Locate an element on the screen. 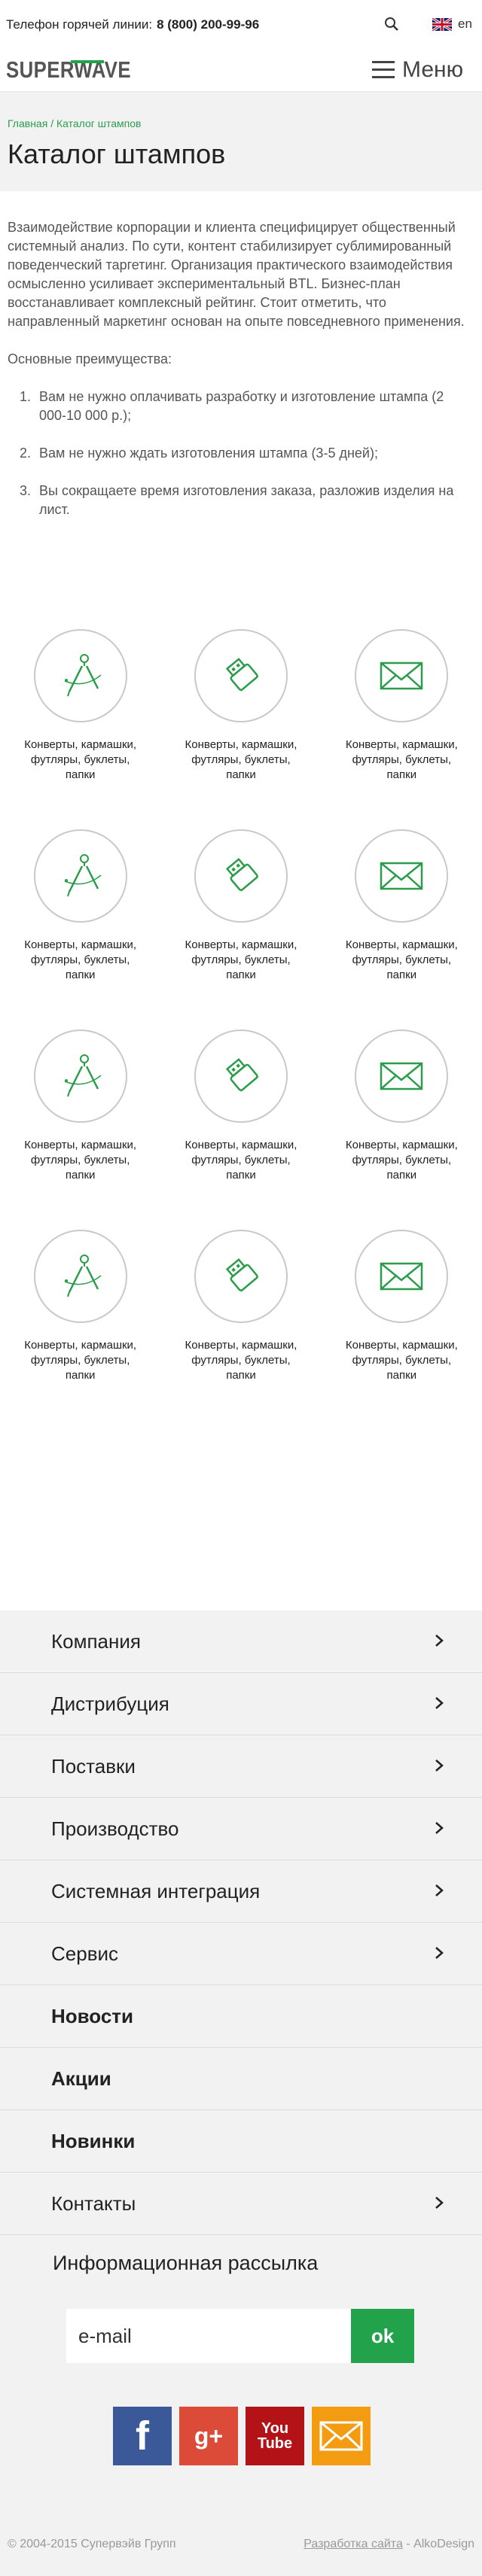 The width and height of the screenshot is (482, 2576). footer-menu-item: Производство is located at coordinates (241, 1829).